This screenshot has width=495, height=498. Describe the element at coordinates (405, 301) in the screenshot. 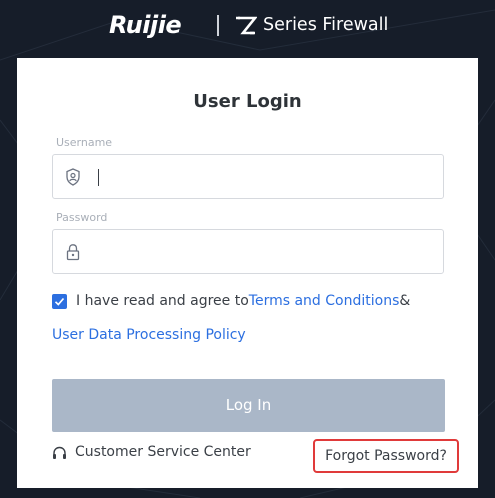

I see `agreement-connector: &` at that location.